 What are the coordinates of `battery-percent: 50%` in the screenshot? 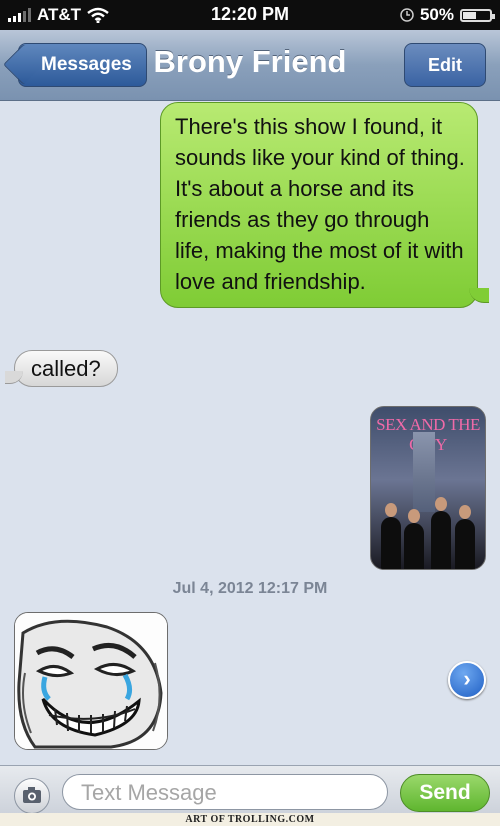 It's located at (436, 14).